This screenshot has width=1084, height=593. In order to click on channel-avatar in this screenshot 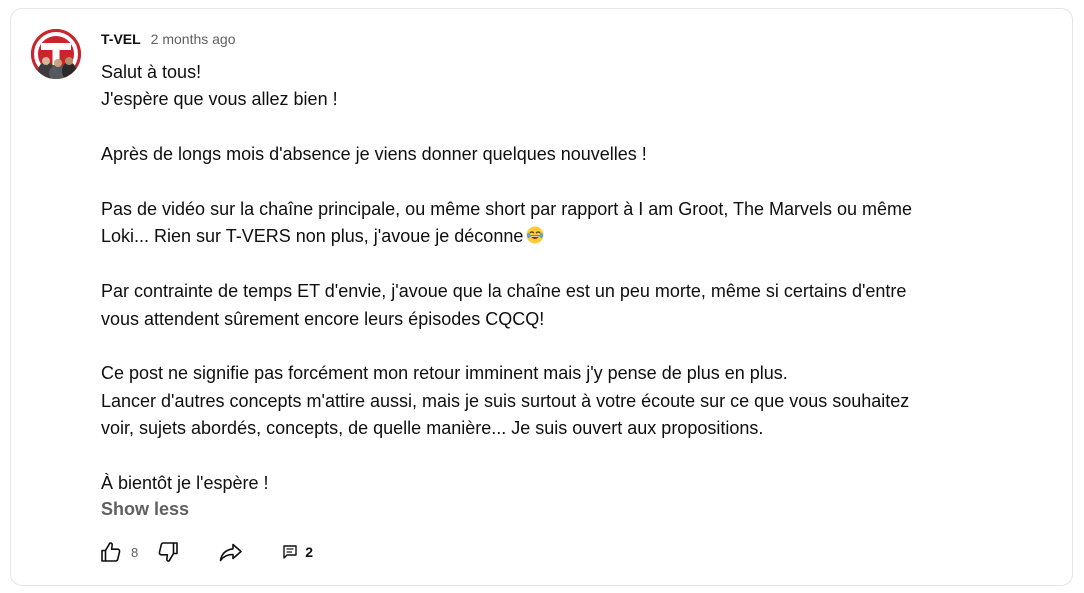, I will do `click(56, 54)`.